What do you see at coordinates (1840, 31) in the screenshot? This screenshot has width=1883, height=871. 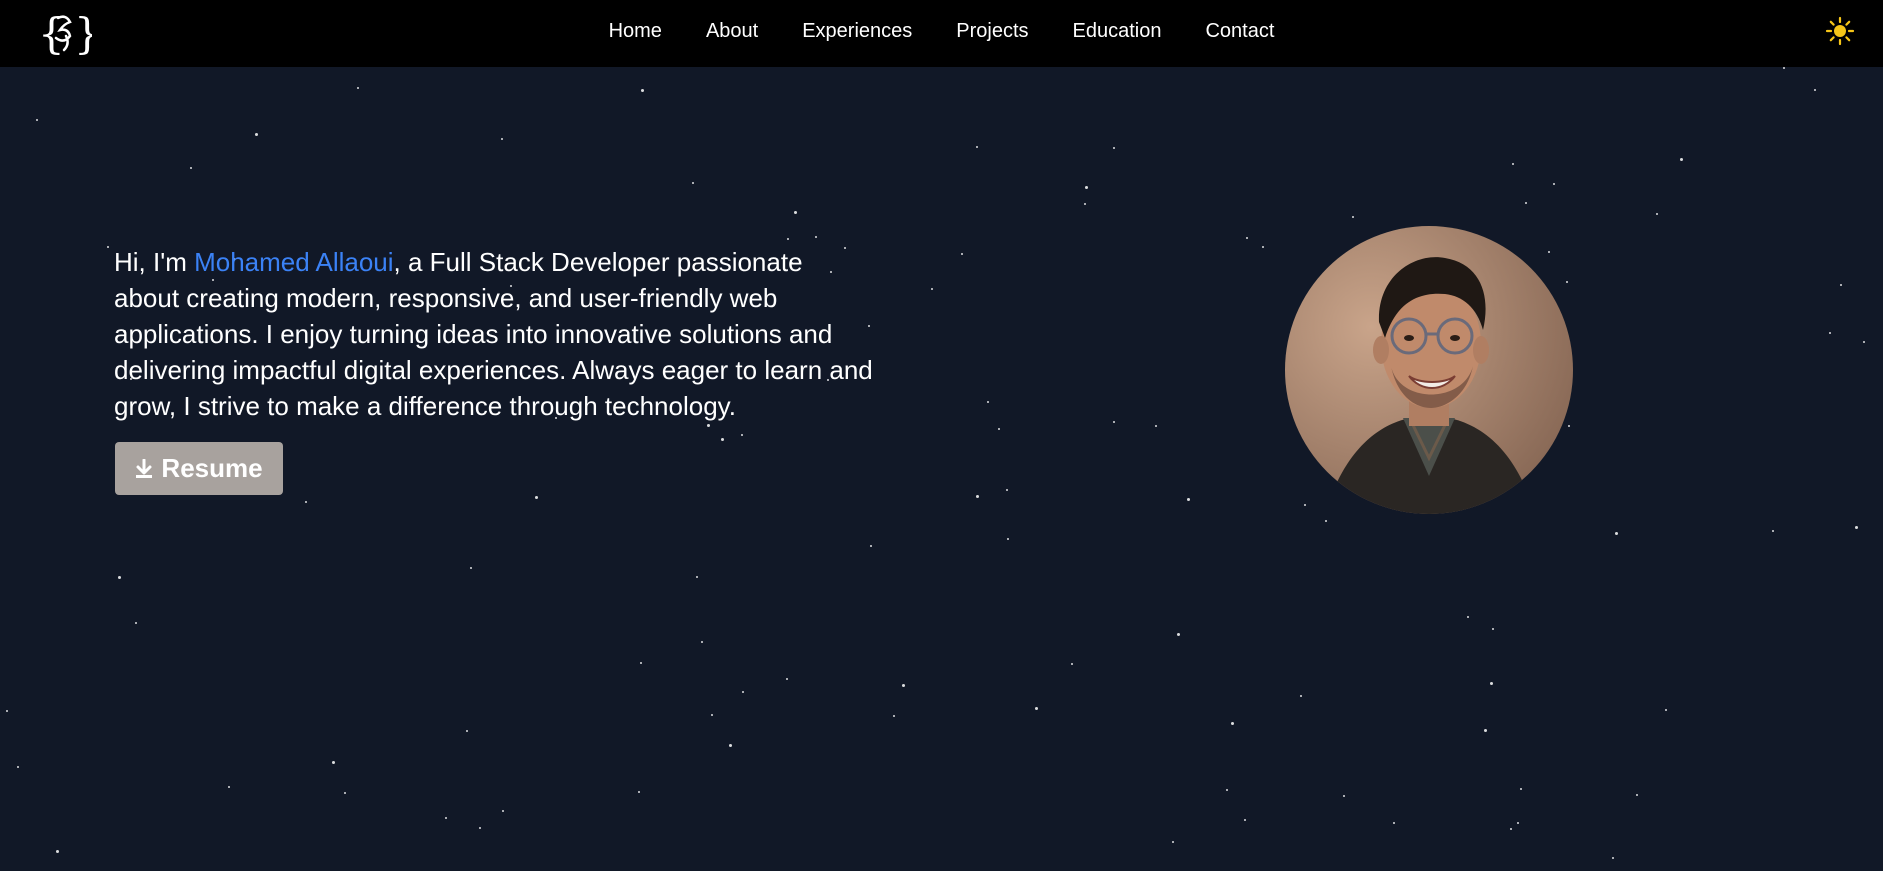 I see `sun-icon` at bounding box center [1840, 31].